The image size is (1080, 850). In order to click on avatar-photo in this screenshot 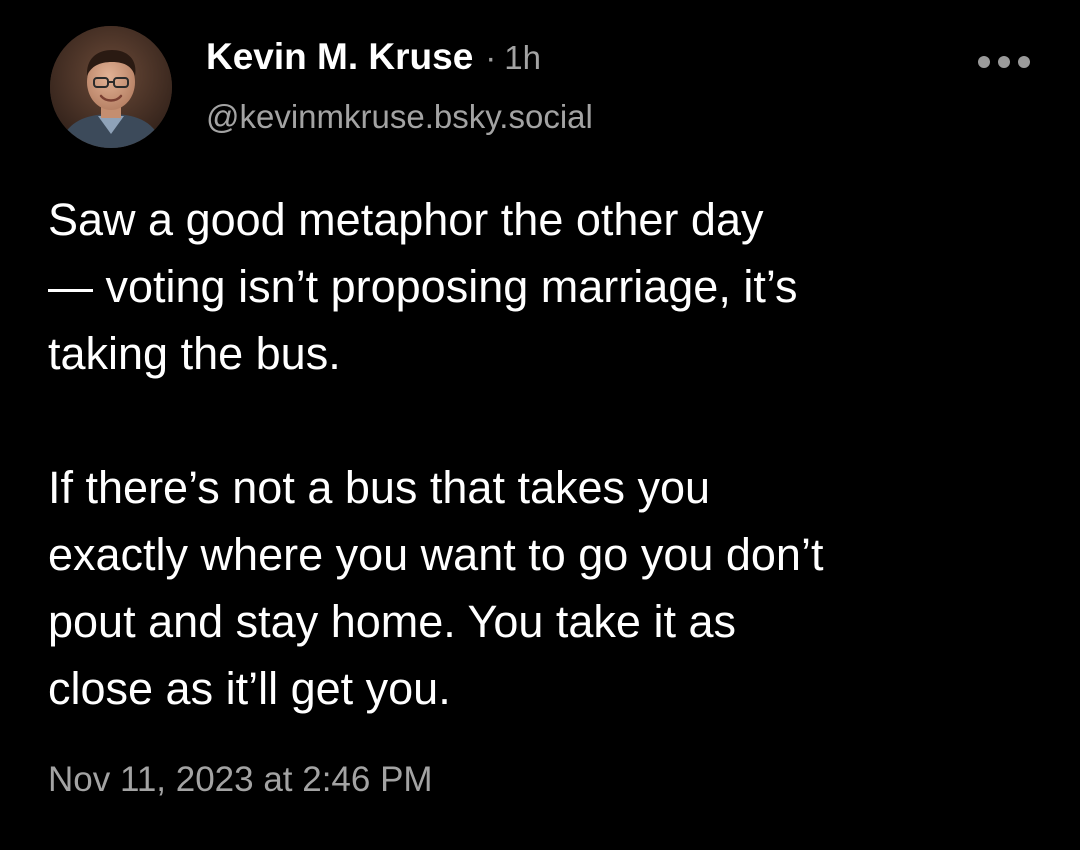, I will do `click(111, 87)`.